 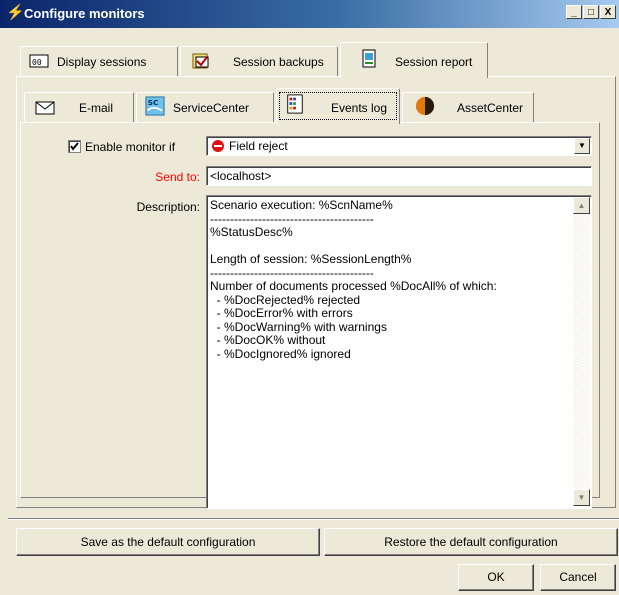 I want to click on send-to-value: <localhost>, so click(x=241, y=176).